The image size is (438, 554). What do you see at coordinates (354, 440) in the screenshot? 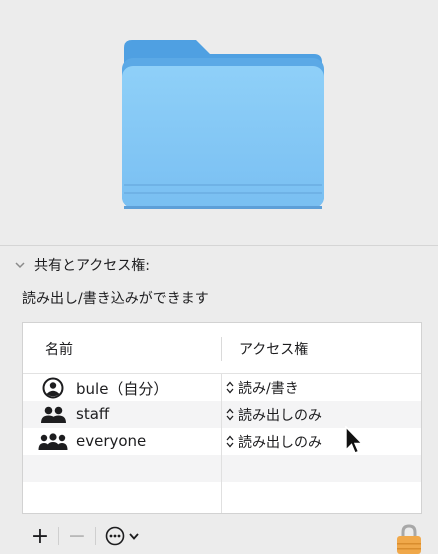
I see `mouse-cursor-icon` at bounding box center [354, 440].